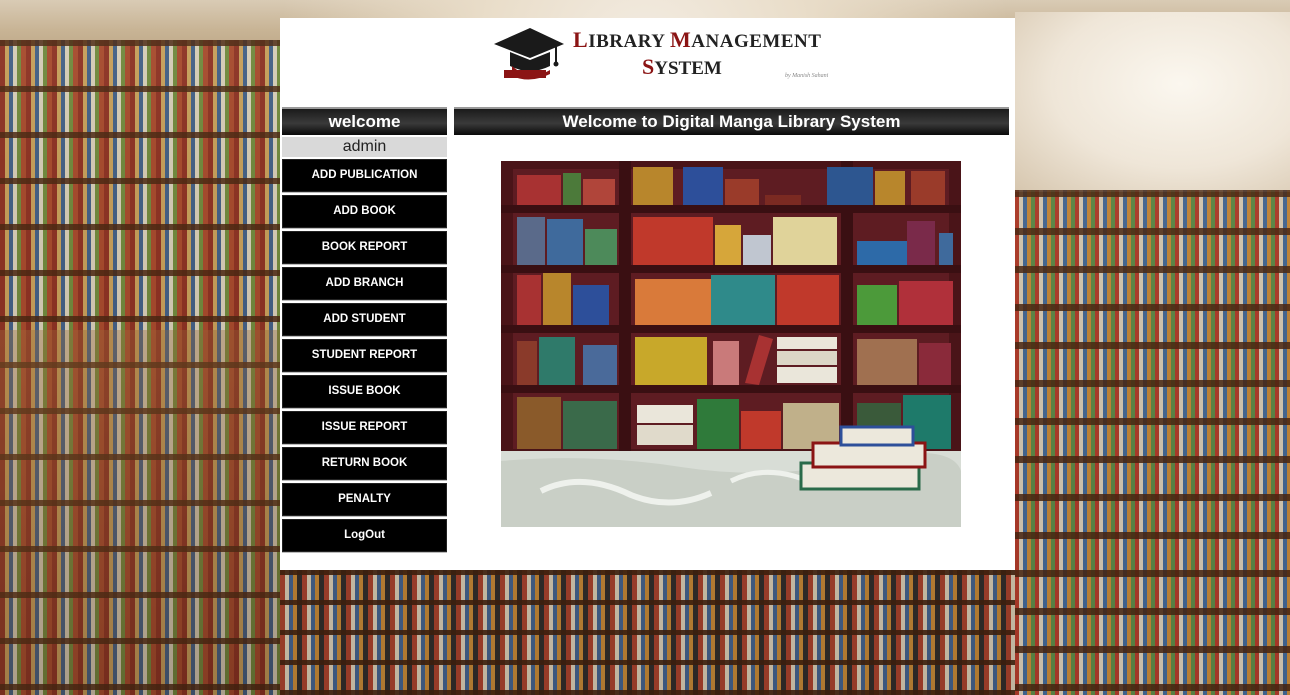  Describe the element at coordinates (682, 66) in the screenshot. I see `app-title-line2: SYSTEM` at that location.